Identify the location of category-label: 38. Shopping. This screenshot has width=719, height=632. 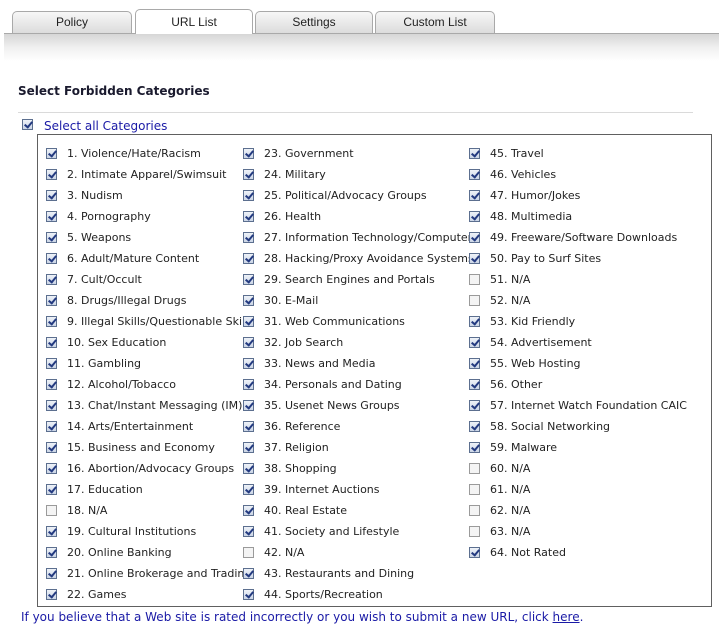
(300, 468).